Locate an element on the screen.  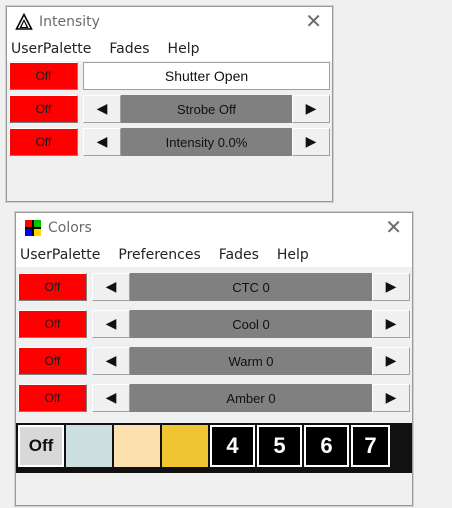
intensity-label: Intensity 0.0% is located at coordinates (206, 142).